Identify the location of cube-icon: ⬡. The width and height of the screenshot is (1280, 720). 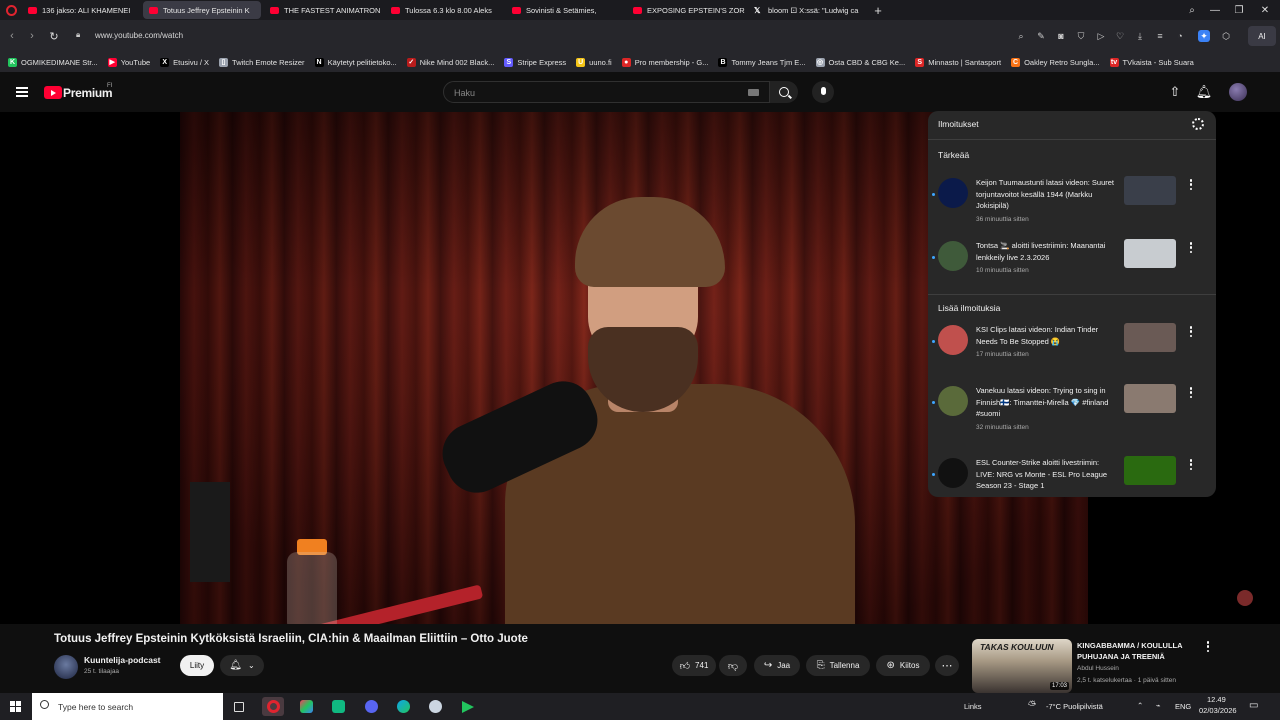
(1226, 36).